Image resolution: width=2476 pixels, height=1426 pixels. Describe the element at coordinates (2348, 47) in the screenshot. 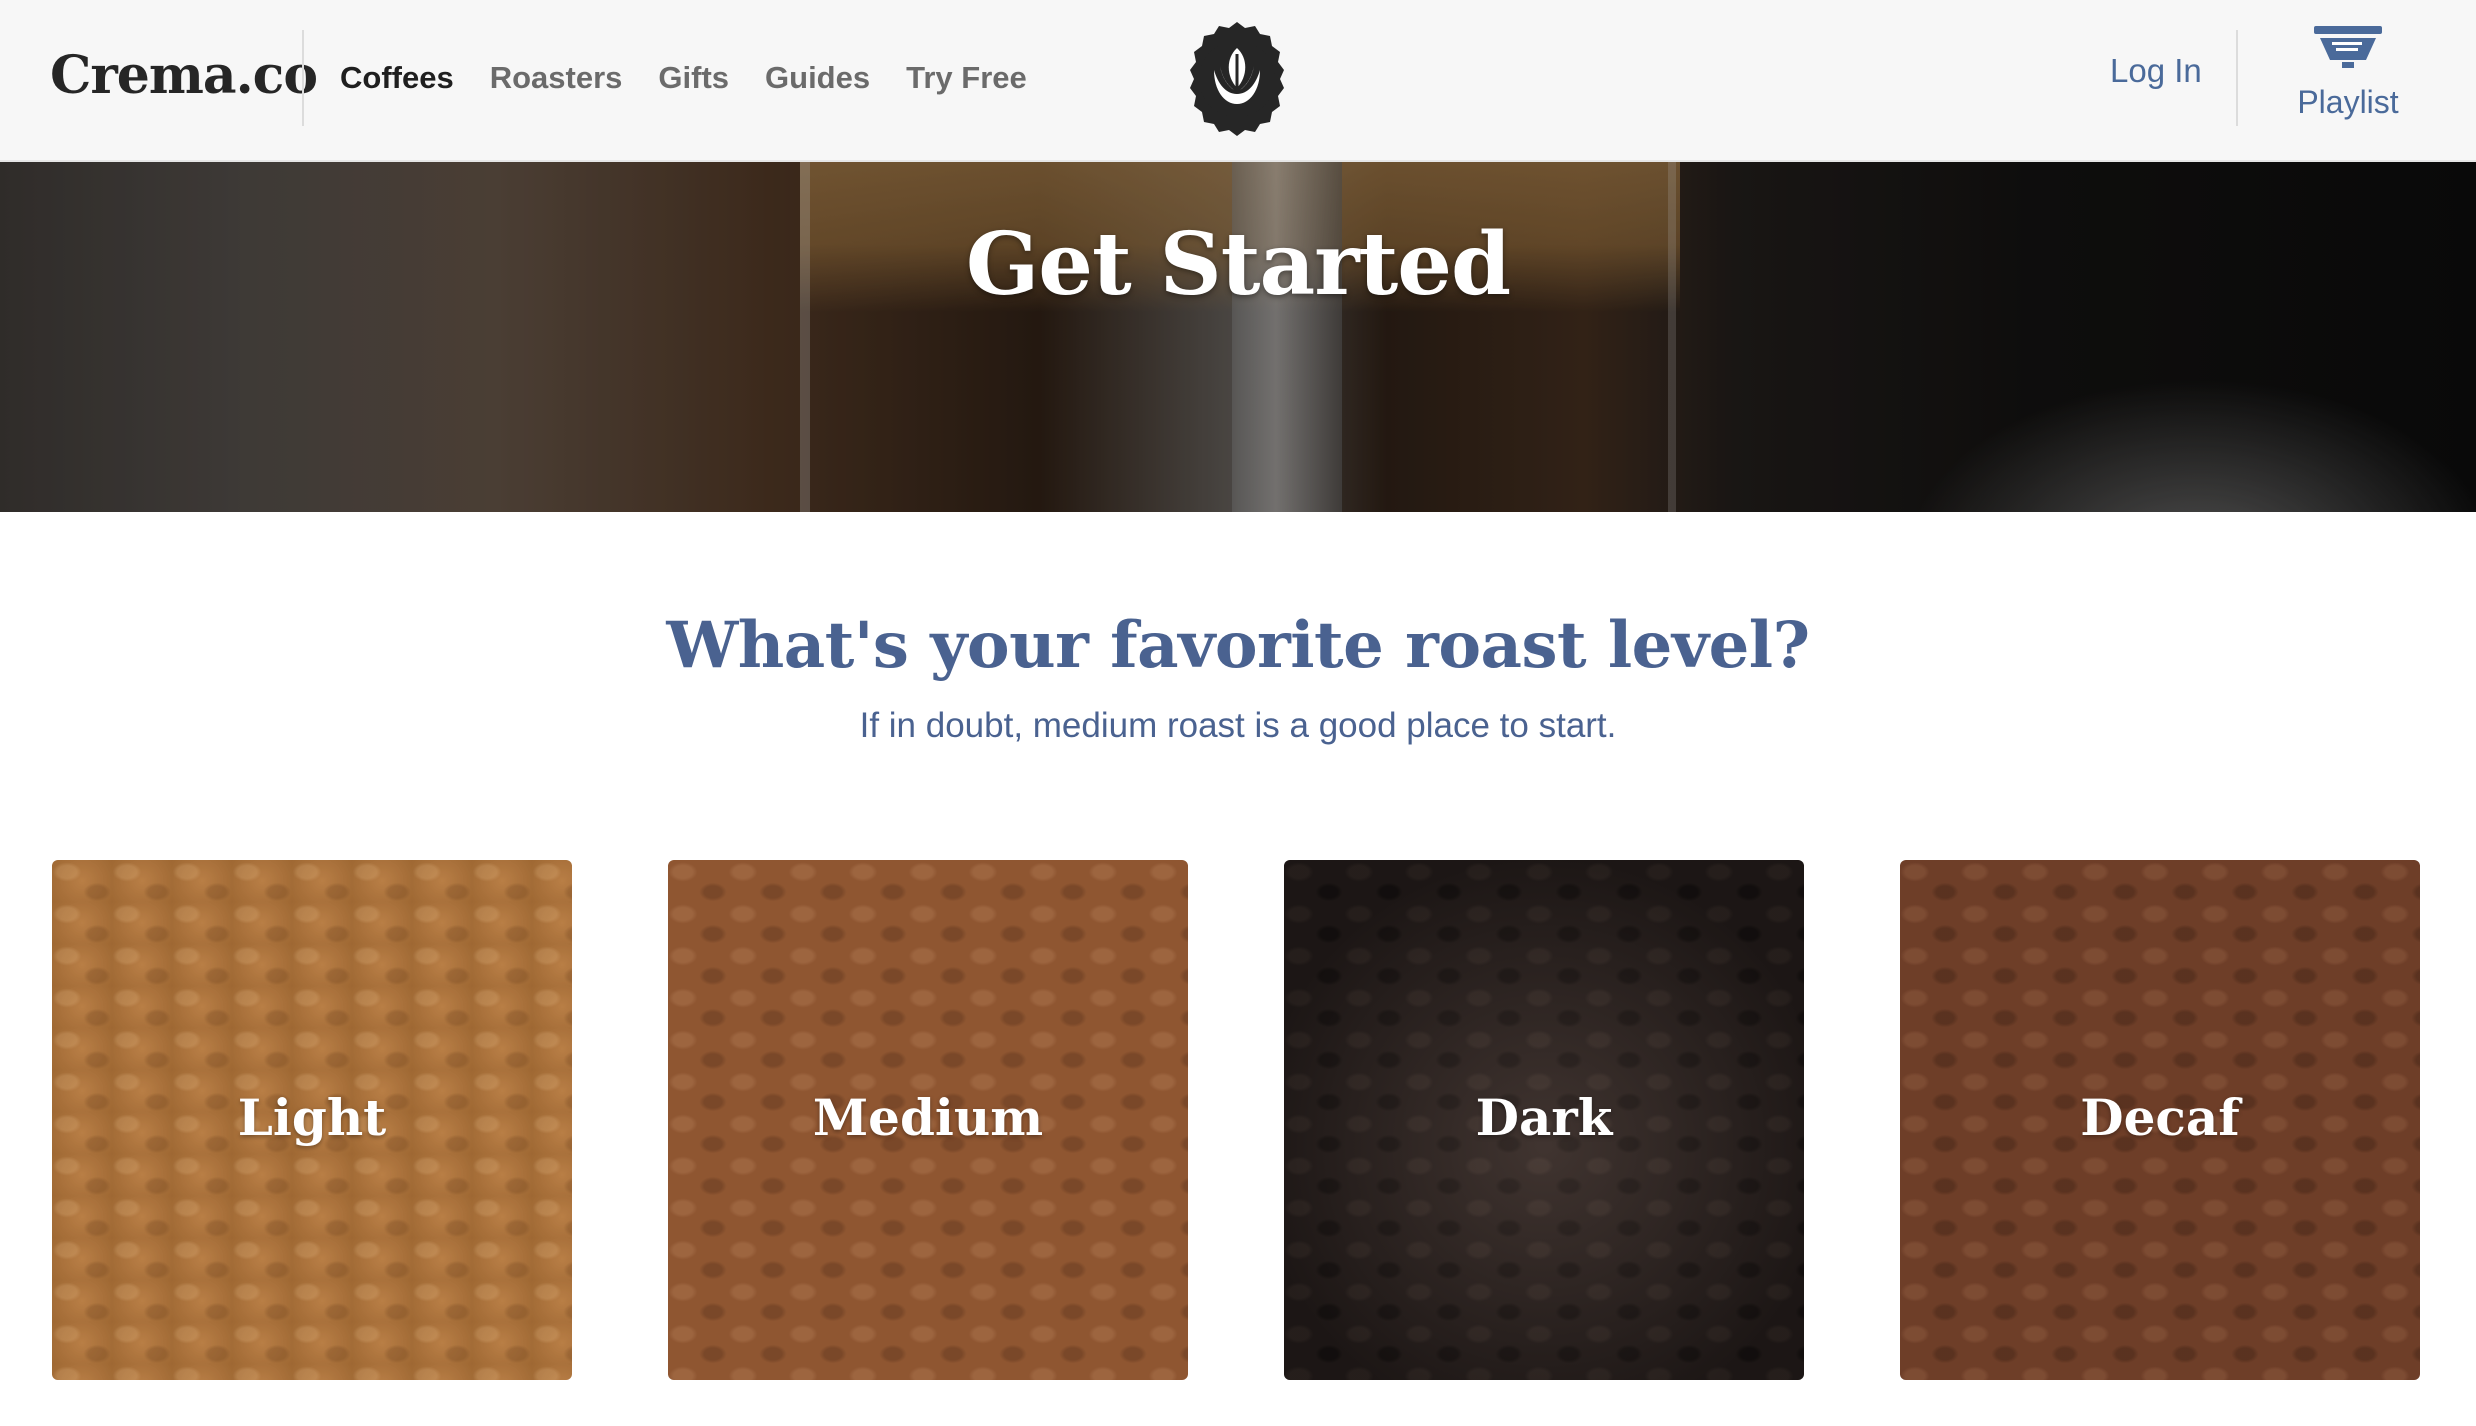

I see `coffee-dripper-icon` at that location.